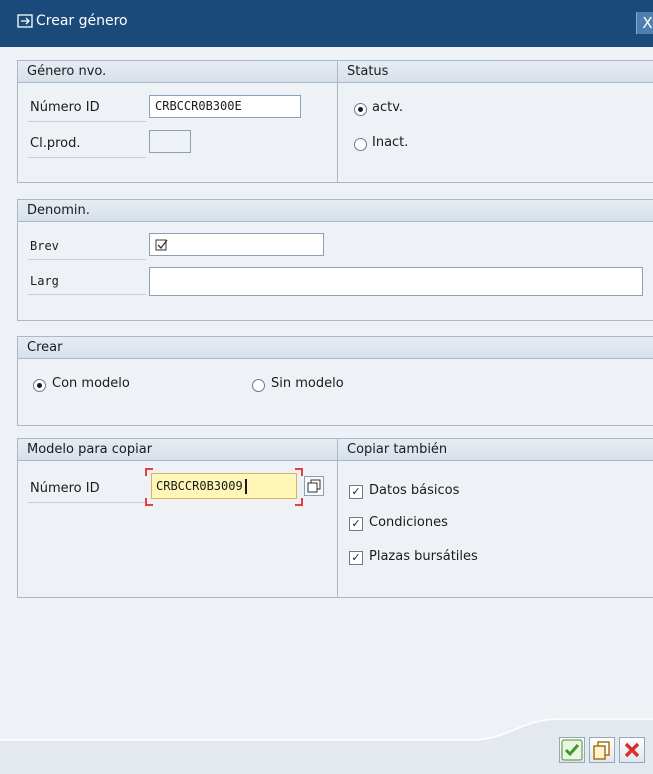 The image size is (653, 774). Describe the element at coordinates (236, 244) in the screenshot. I see `brev-field` at that location.